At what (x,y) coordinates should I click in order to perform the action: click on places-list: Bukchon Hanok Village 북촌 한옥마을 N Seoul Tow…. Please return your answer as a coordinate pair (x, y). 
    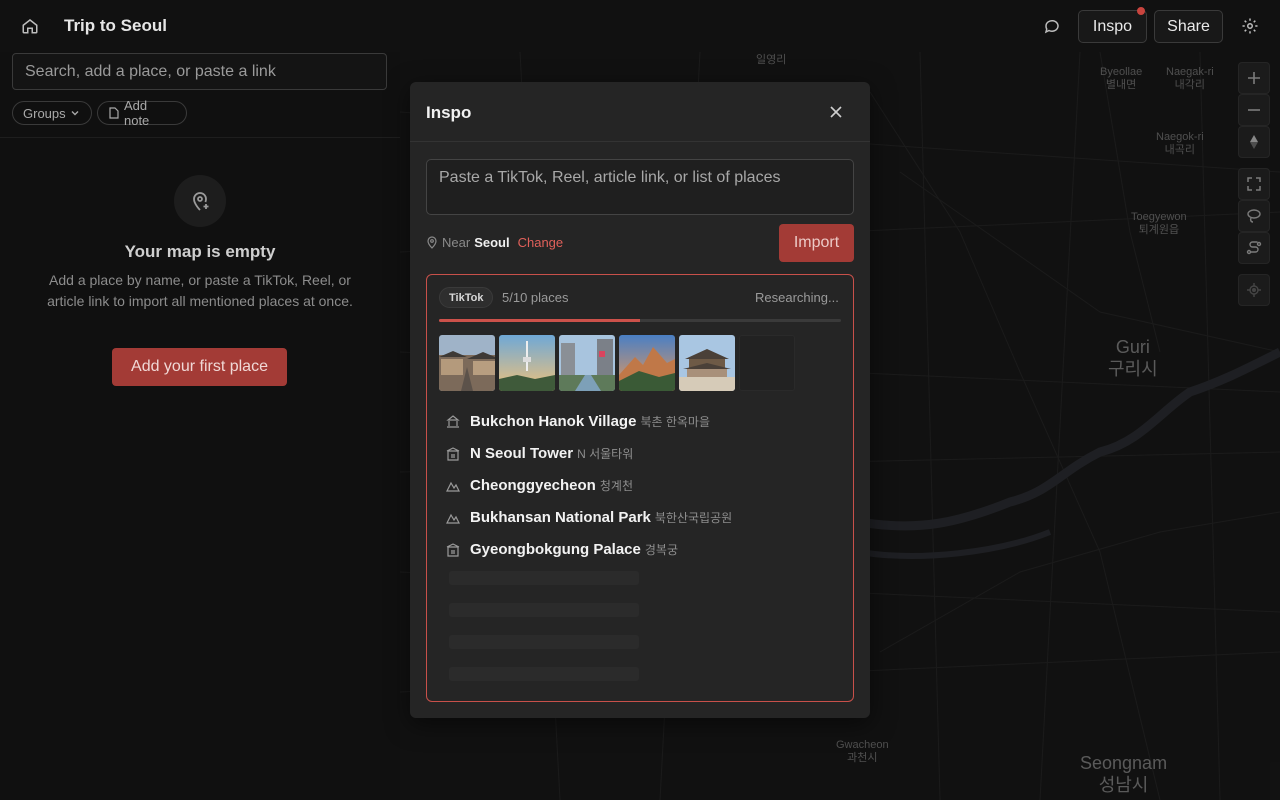
    Looking at the image, I should click on (588, 486).